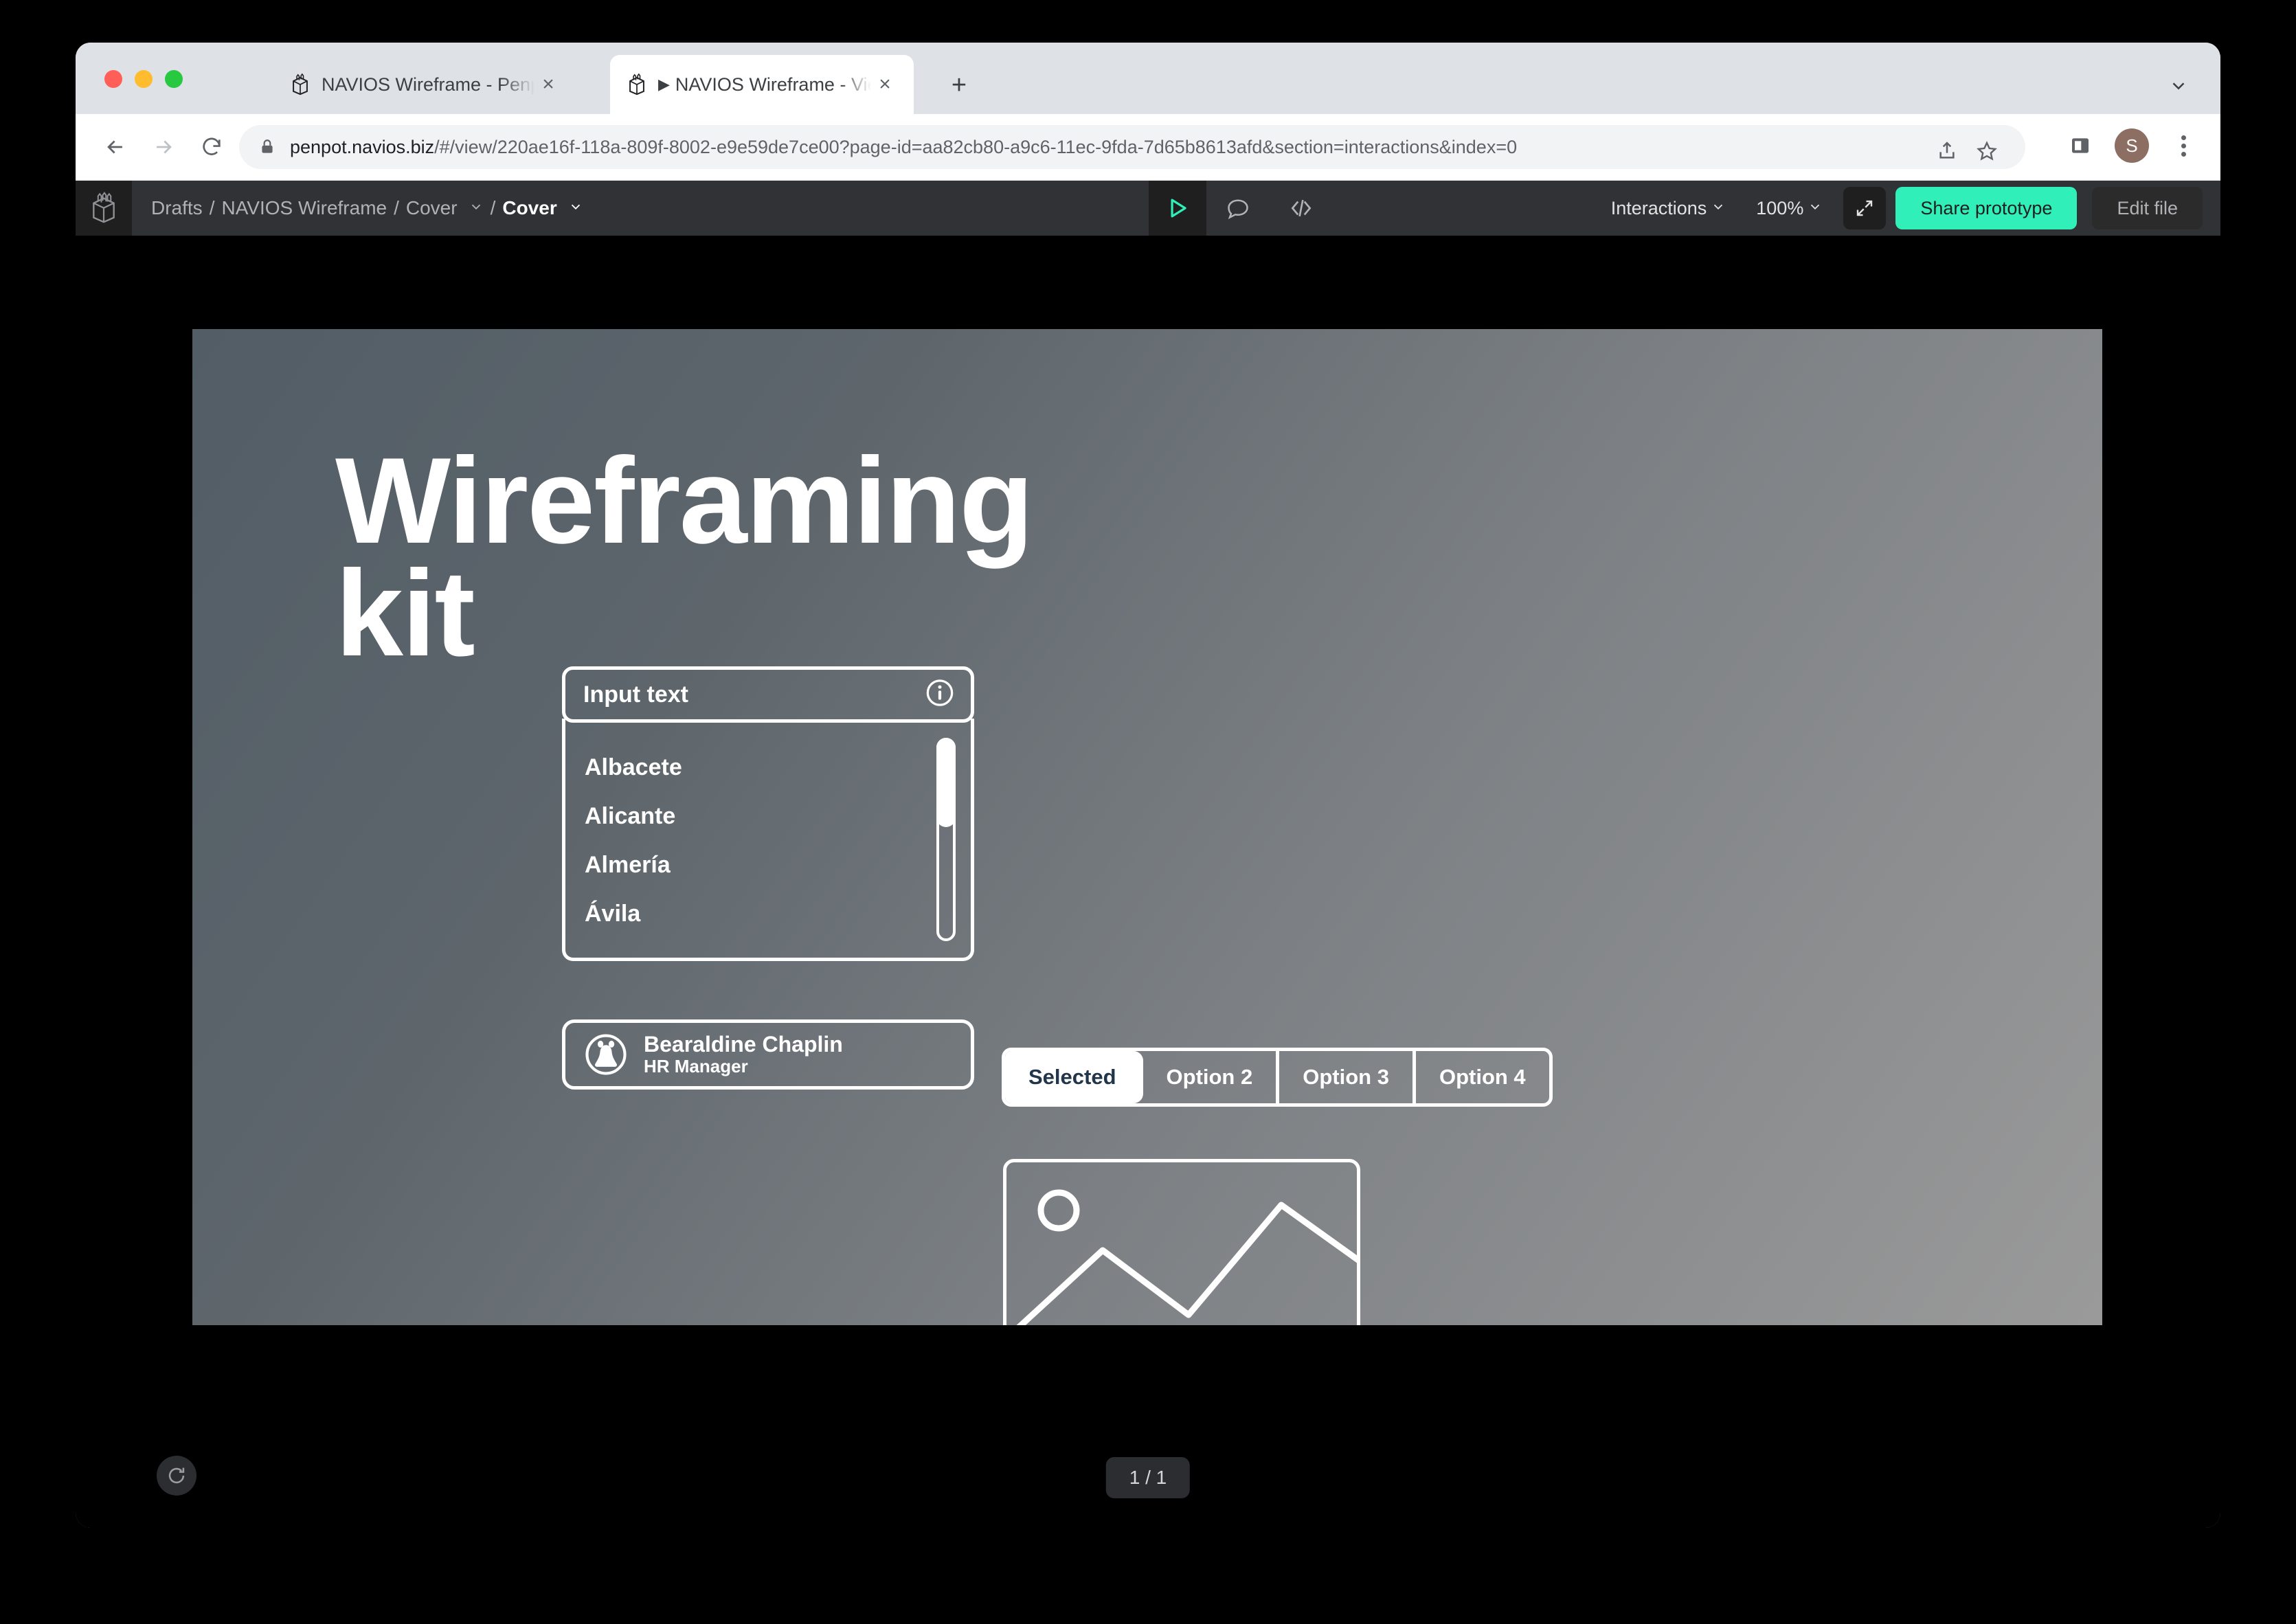  Describe the element at coordinates (635, 694) in the screenshot. I see `dropdown-input-label: Input text` at that location.